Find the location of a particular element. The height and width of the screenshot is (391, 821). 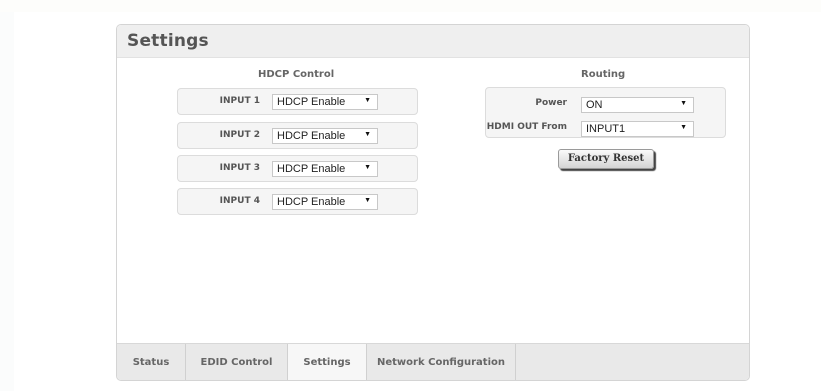

hdcp-row-input4: INPUT 4 HDCP Enable ▼ is located at coordinates (297, 201).